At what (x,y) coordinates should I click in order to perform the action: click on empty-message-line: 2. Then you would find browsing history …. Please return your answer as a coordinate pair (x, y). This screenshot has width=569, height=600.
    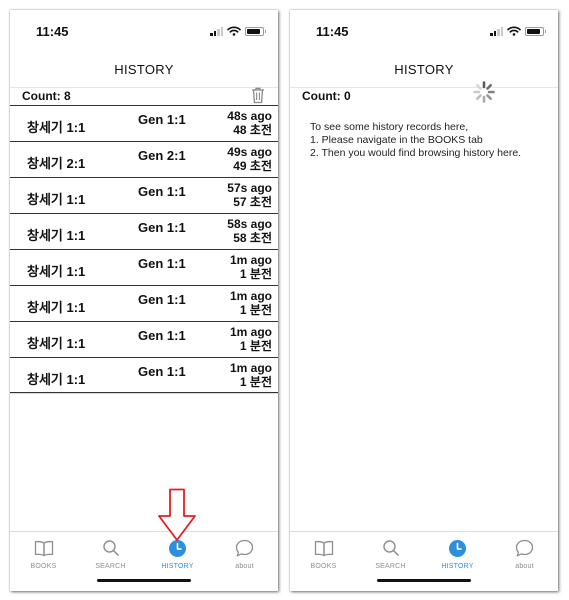
    Looking at the image, I should click on (416, 153).